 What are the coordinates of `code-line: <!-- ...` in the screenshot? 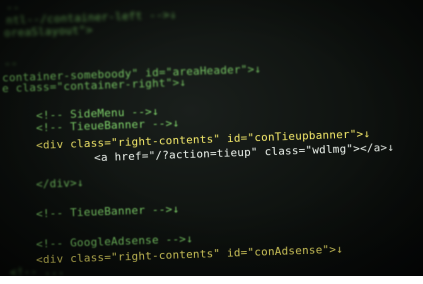 It's located at (37, 270).